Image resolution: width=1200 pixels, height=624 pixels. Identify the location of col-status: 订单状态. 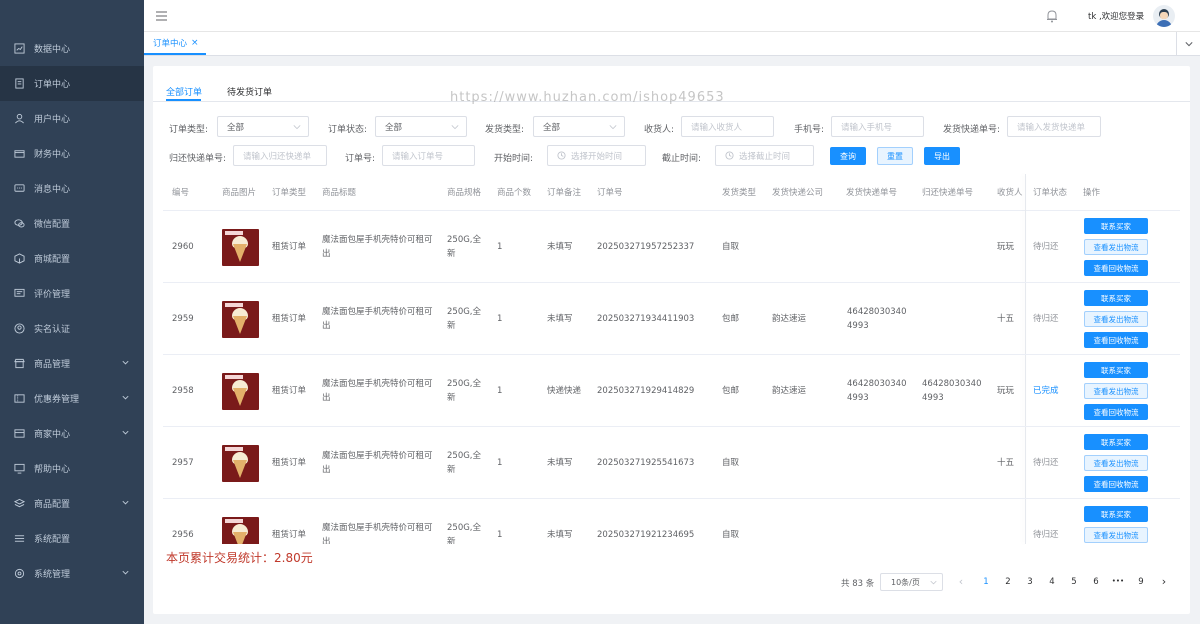
(1050, 193).